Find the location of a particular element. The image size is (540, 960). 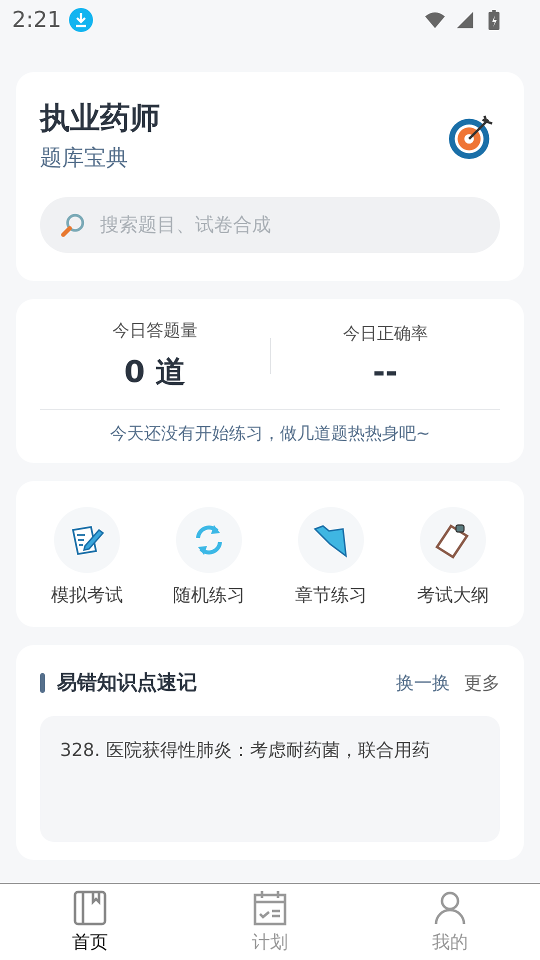

search-icon is located at coordinates (73, 225).